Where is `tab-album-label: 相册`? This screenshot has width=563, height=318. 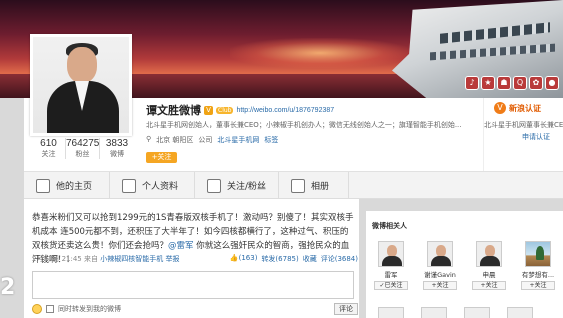
tab-album-label: 相册 is located at coordinates (320, 187).